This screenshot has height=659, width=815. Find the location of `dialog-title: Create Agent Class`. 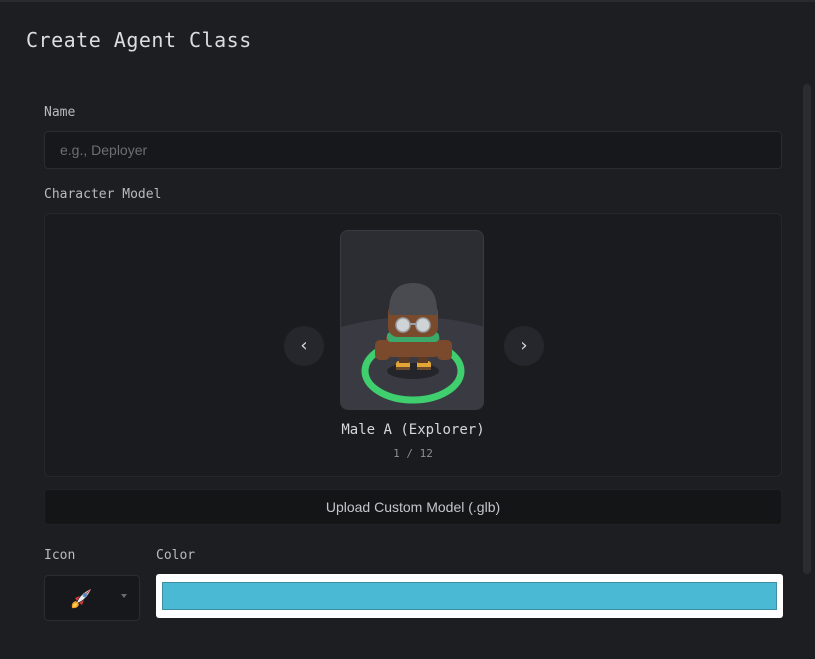

dialog-title: Create Agent Class is located at coordinates (139, 40).